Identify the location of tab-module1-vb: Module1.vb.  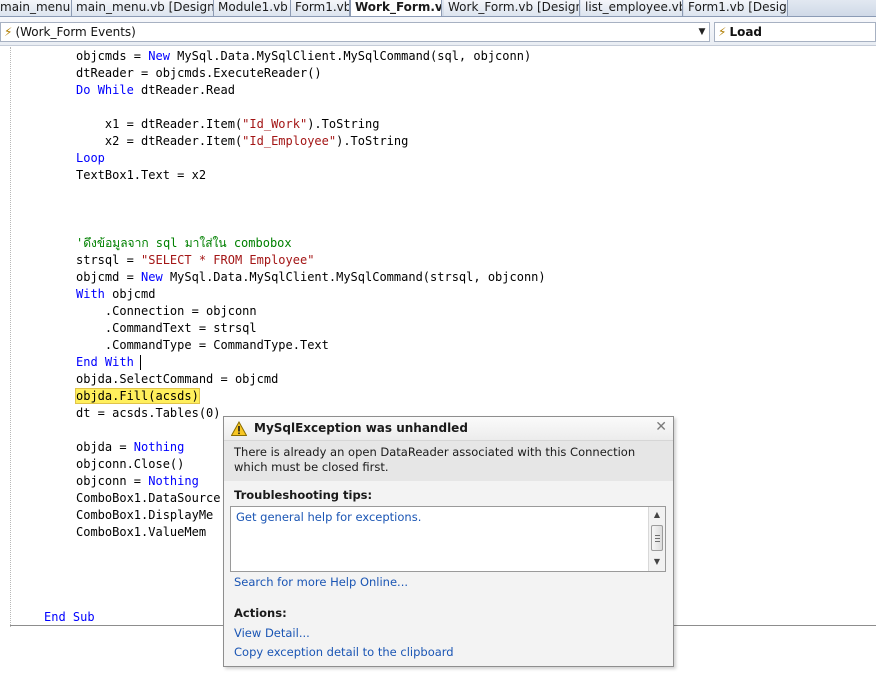
(252, 8).